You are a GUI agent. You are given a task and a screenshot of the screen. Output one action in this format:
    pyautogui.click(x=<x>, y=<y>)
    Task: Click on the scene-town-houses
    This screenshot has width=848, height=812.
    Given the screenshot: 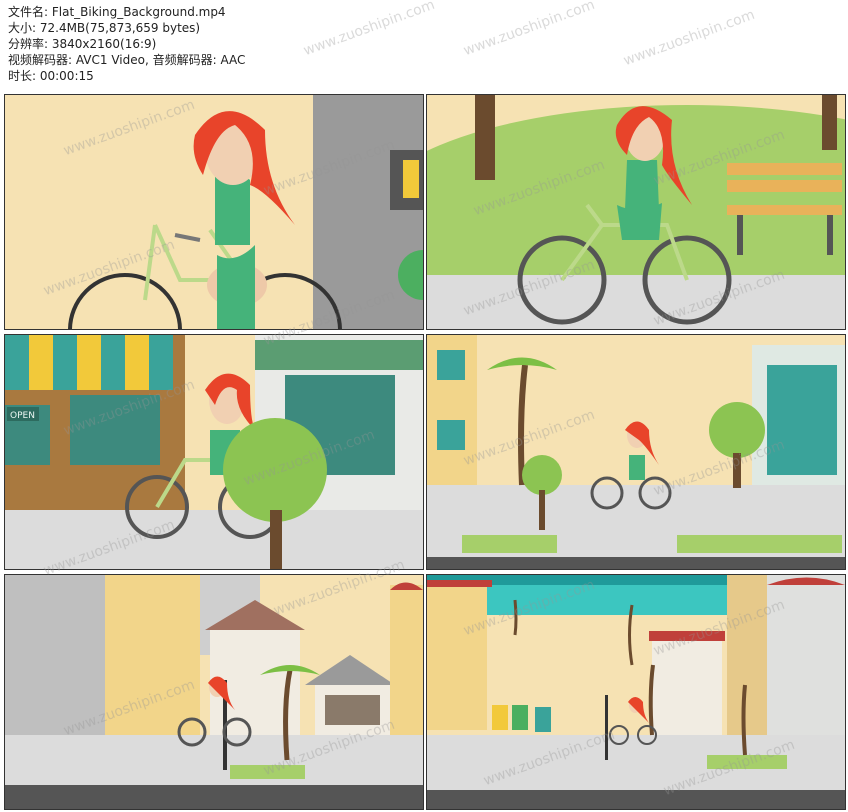 What is the action you would take?
    pyautogui.click(x=214, y=692)
    